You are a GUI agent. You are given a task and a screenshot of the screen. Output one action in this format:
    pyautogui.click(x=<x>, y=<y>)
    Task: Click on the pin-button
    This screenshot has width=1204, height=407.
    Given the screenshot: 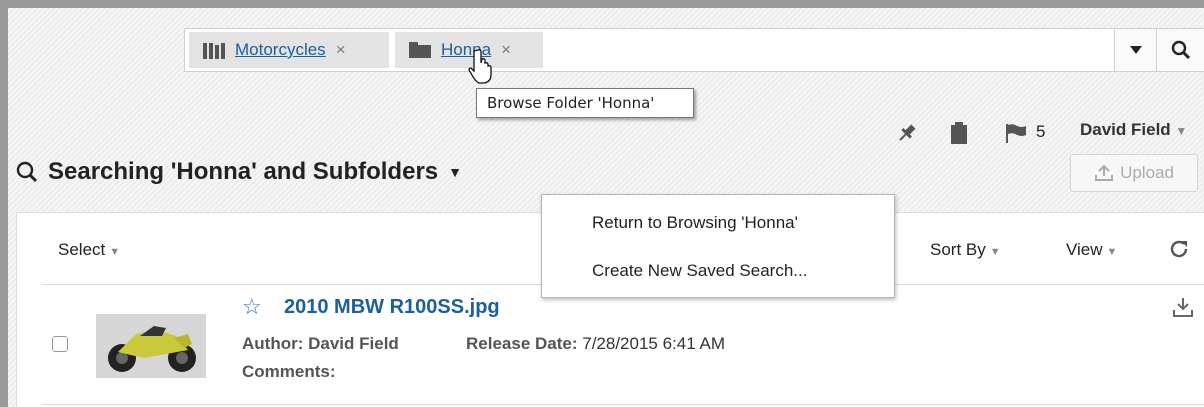 What is the action you would take?
    pyautogui.click(x=907, y=133)
    